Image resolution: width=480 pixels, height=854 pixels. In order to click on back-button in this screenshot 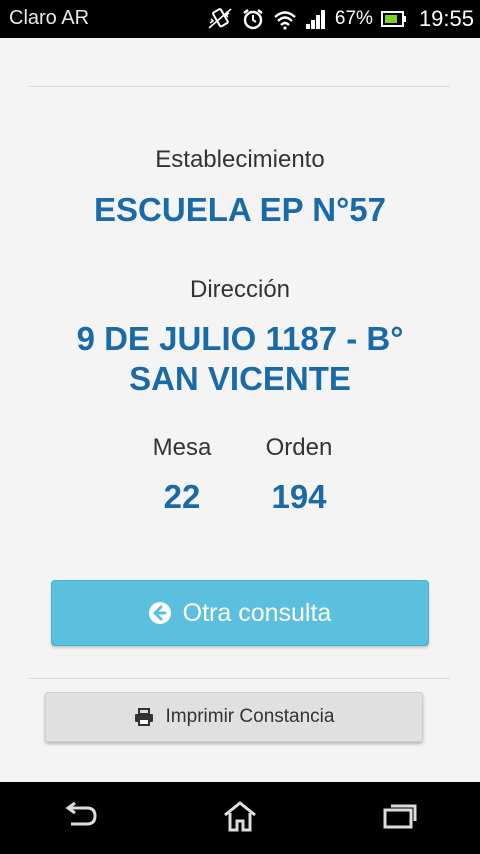, I will do `click(80, 818)`.